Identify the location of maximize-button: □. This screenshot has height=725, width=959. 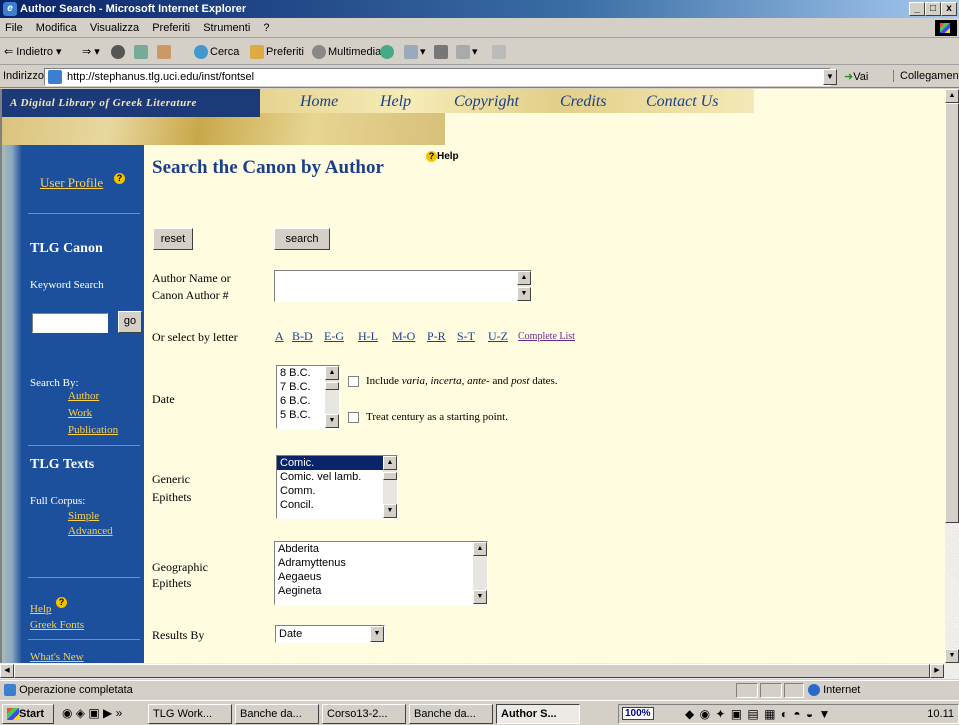
(933, 9).